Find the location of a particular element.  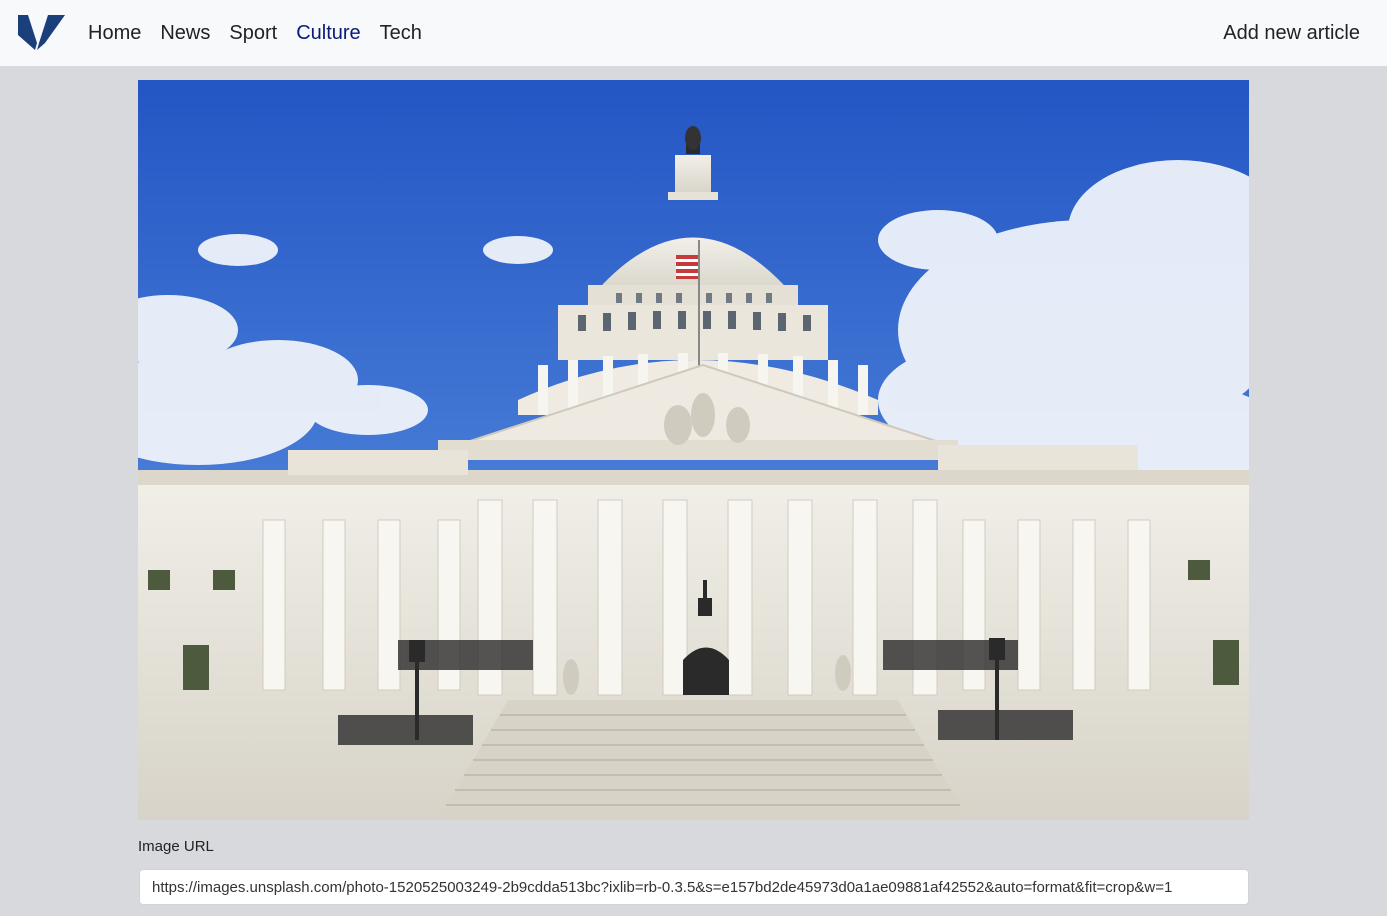

add-new-article-link: Add new article is located at coordinates (1291, 33).